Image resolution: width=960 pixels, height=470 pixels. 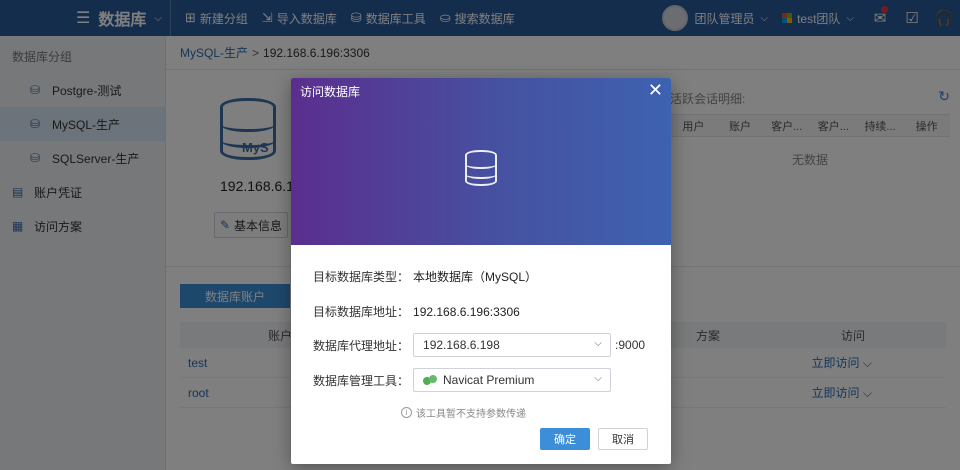 What do you see at coordinates (630, 345) in the screenshot?
I see `proxy-port: :9000` at bounding box center [630, 345].